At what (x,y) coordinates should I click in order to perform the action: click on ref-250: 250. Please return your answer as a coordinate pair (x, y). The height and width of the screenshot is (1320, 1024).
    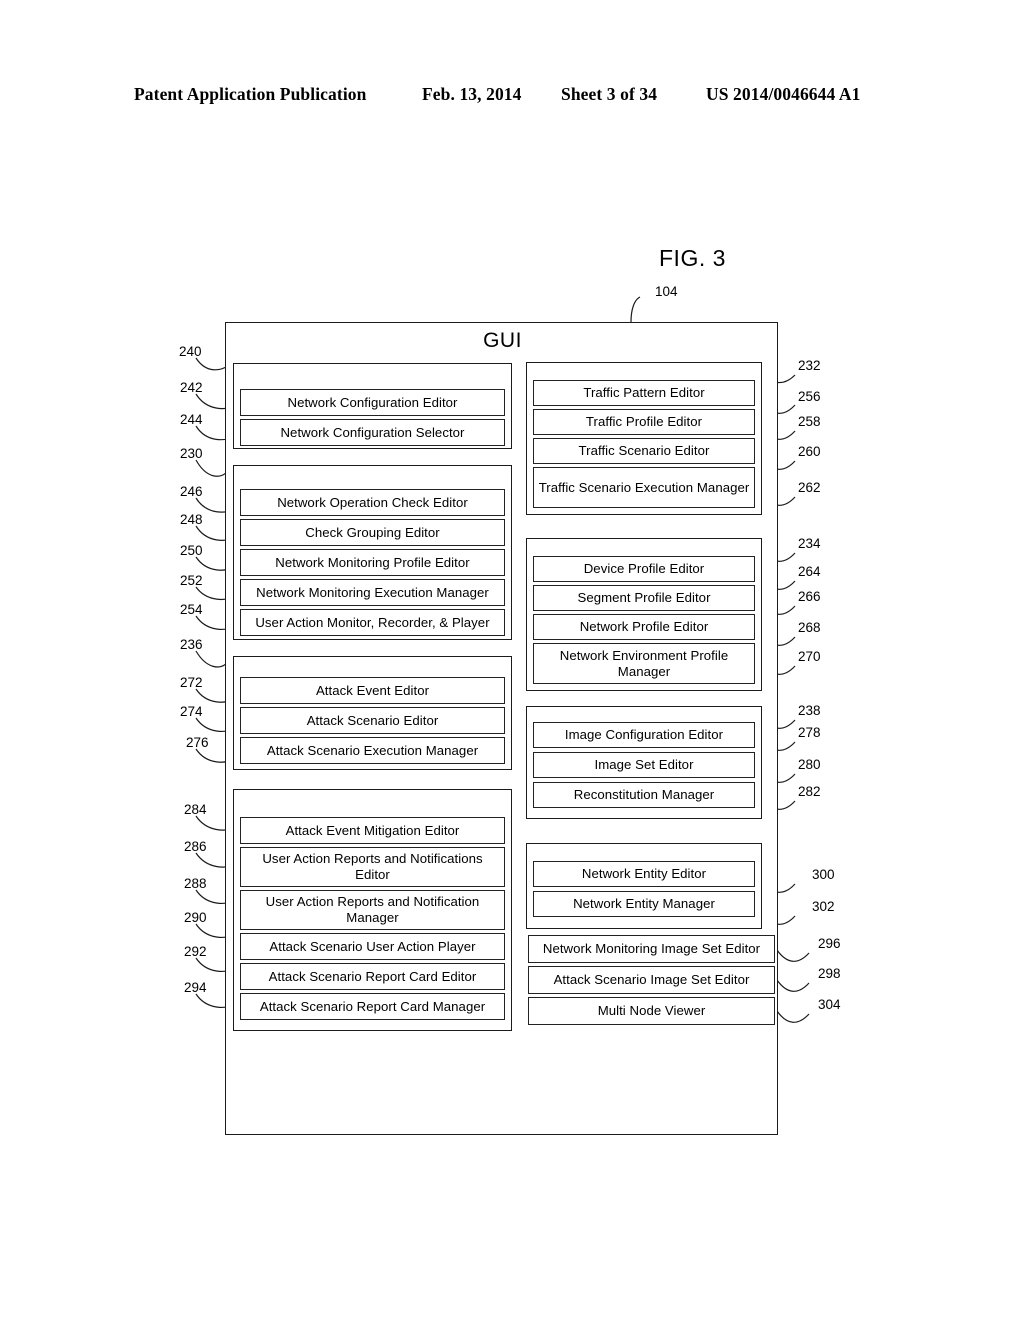
    Looking at the image, I should click on (191, 550).